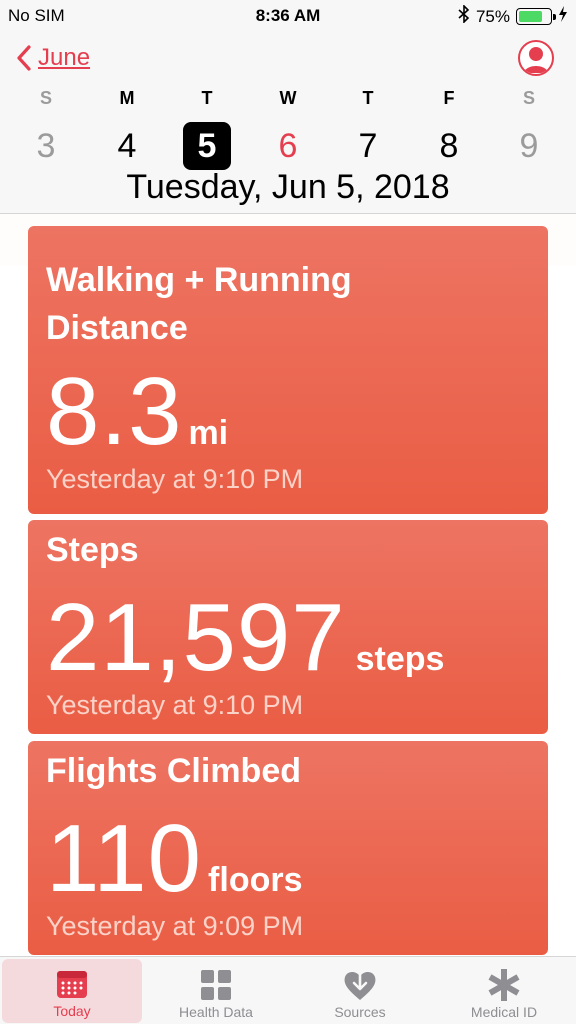 Image resolution: width=576 pixels, height=1024 pixels. I want to click on day-6-today: 6, so click(288, 146).